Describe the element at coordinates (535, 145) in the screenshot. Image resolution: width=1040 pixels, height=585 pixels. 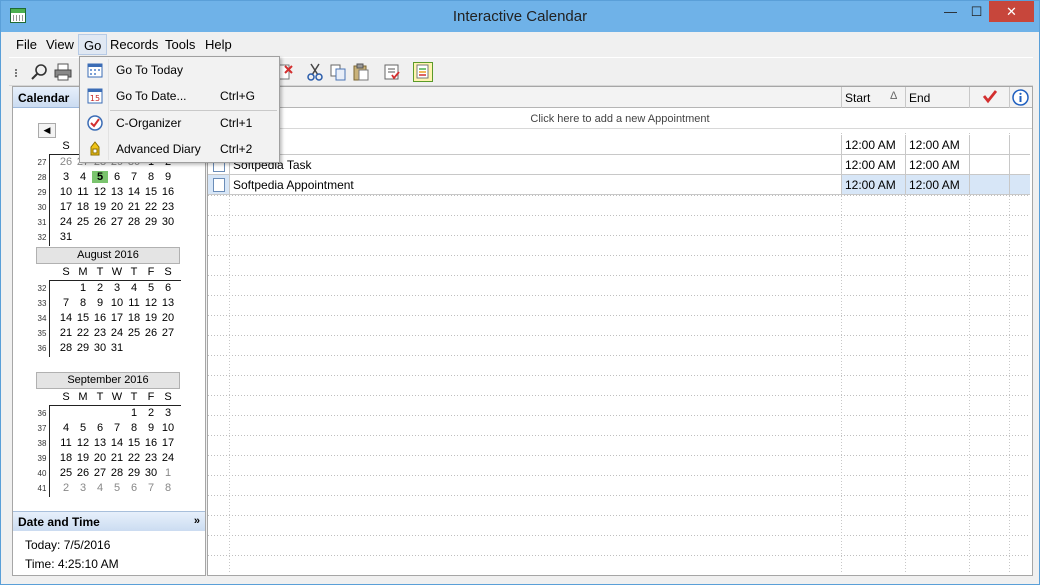
I see `row-subject: Test` at that location.